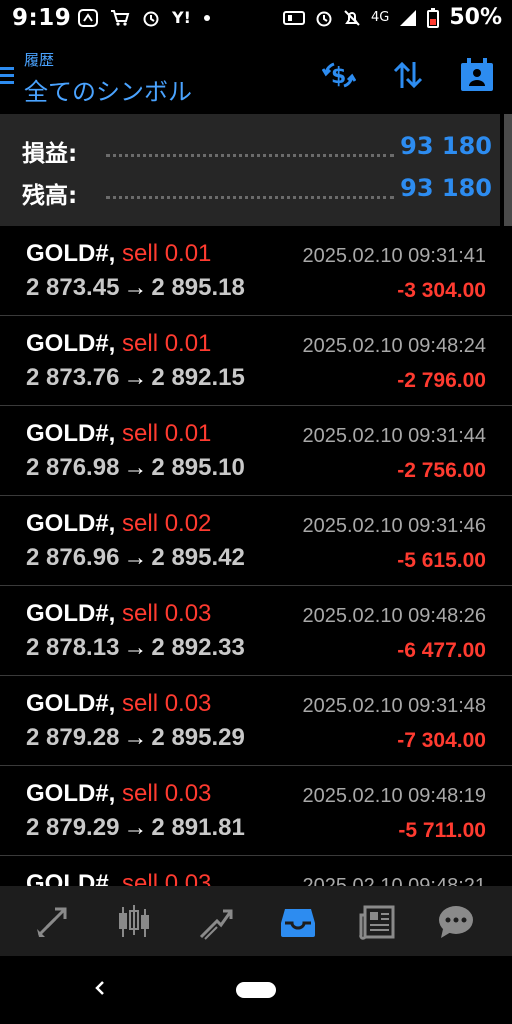 The image size is (512, 1024). What do you see at coordinates (134, 922) in the screenshot?
I see `chart-icon` at bounding box center [134, 922].